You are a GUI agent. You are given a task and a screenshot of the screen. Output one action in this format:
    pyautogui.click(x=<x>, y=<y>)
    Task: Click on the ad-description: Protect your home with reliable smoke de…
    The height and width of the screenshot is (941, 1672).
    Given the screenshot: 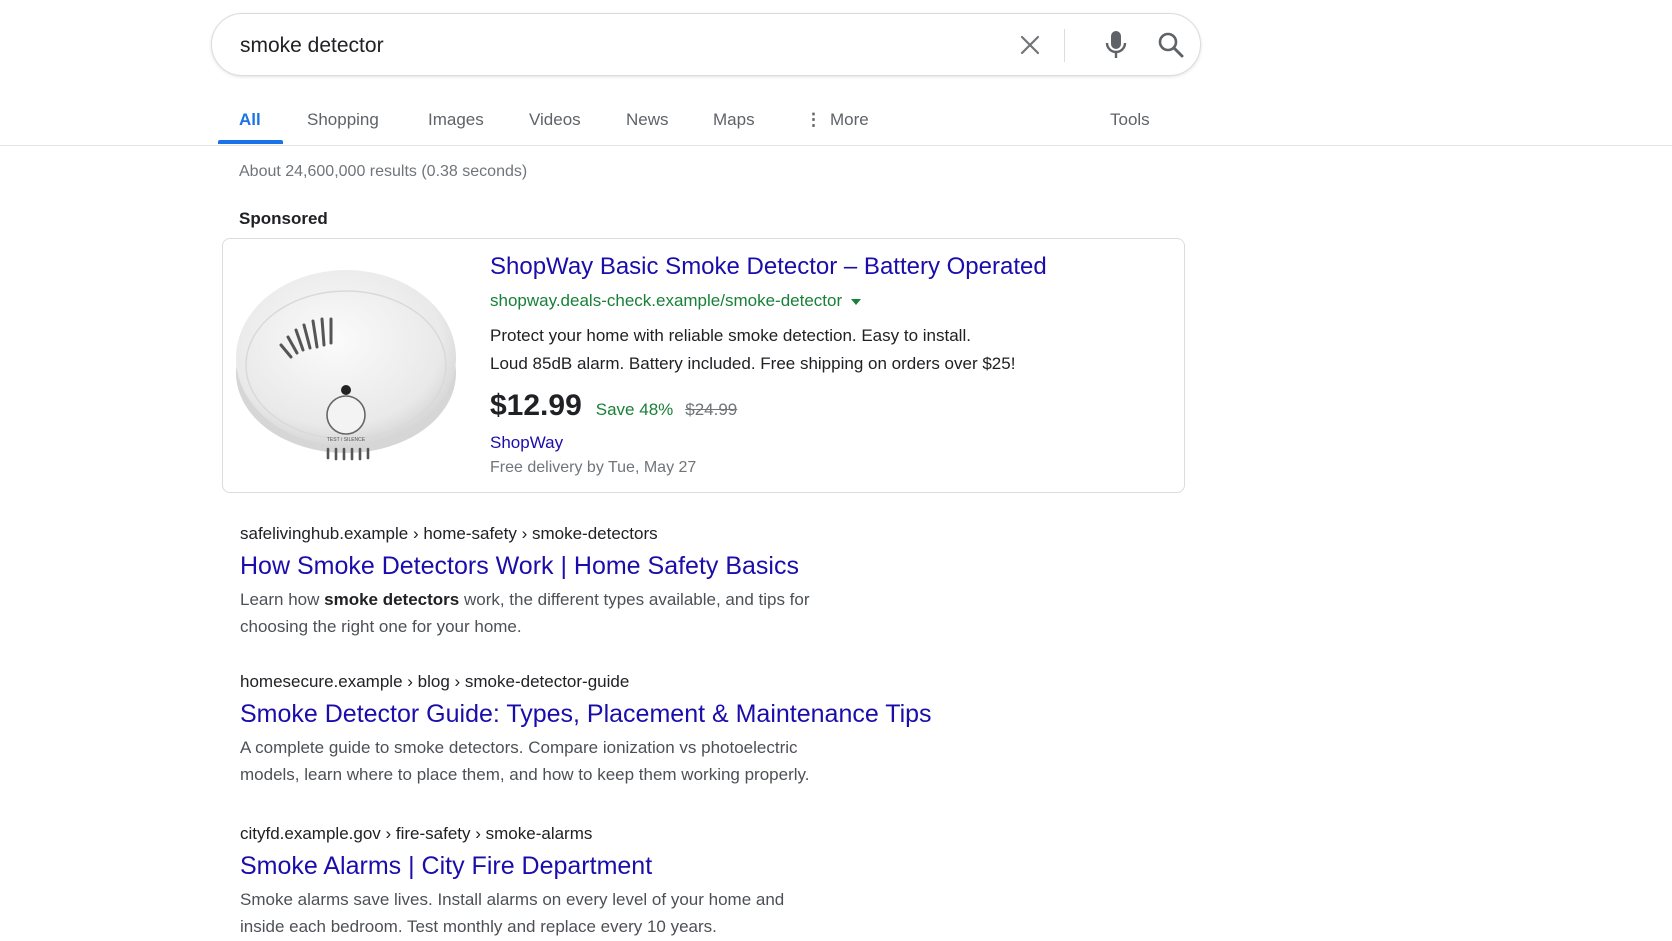 What is the action you would take?
    pyautogui.click(x=815, y=350)
    